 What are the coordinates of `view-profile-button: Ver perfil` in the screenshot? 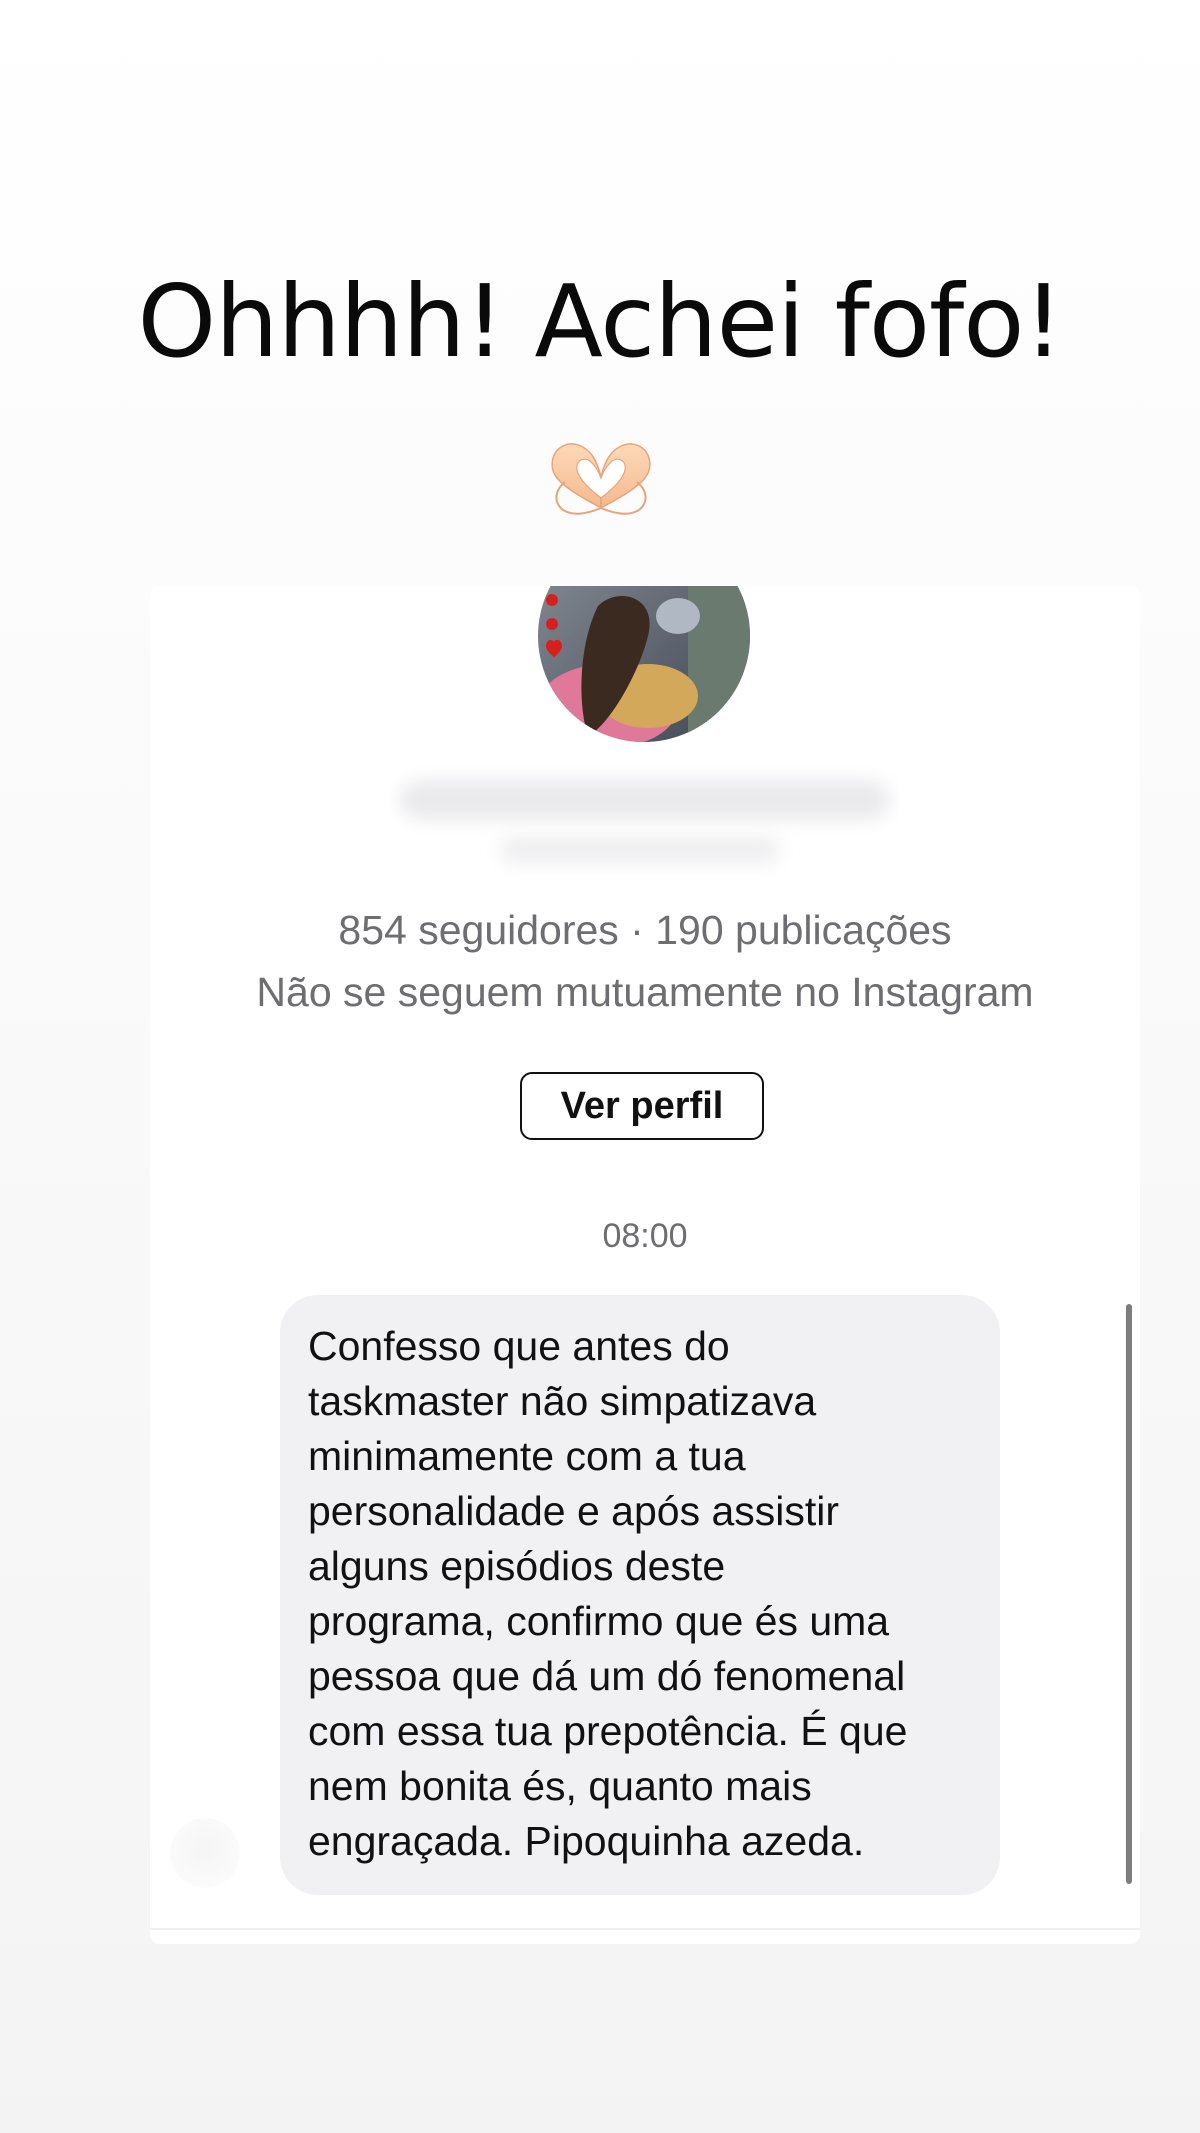 It's located at (642, 1106).